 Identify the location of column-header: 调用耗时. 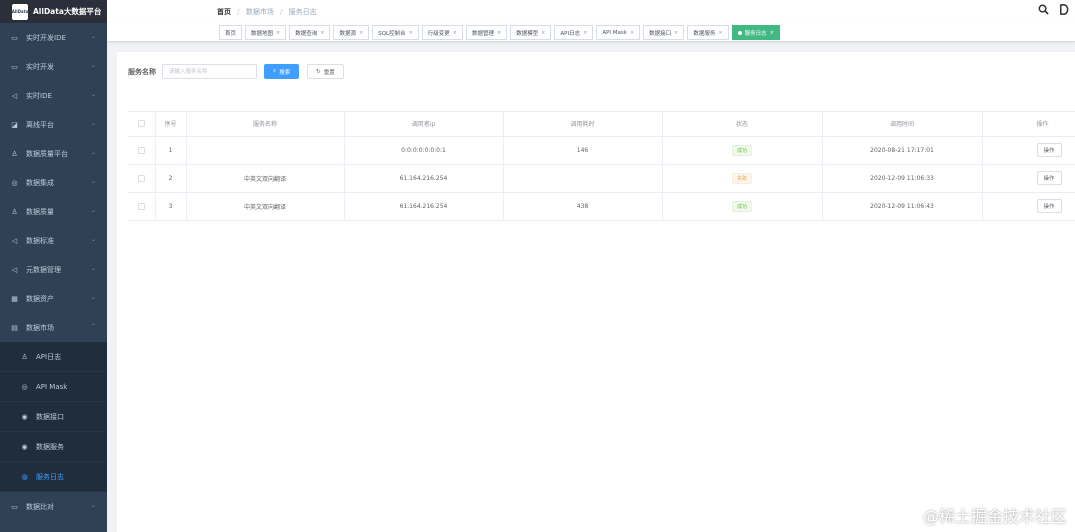
(583, 124).